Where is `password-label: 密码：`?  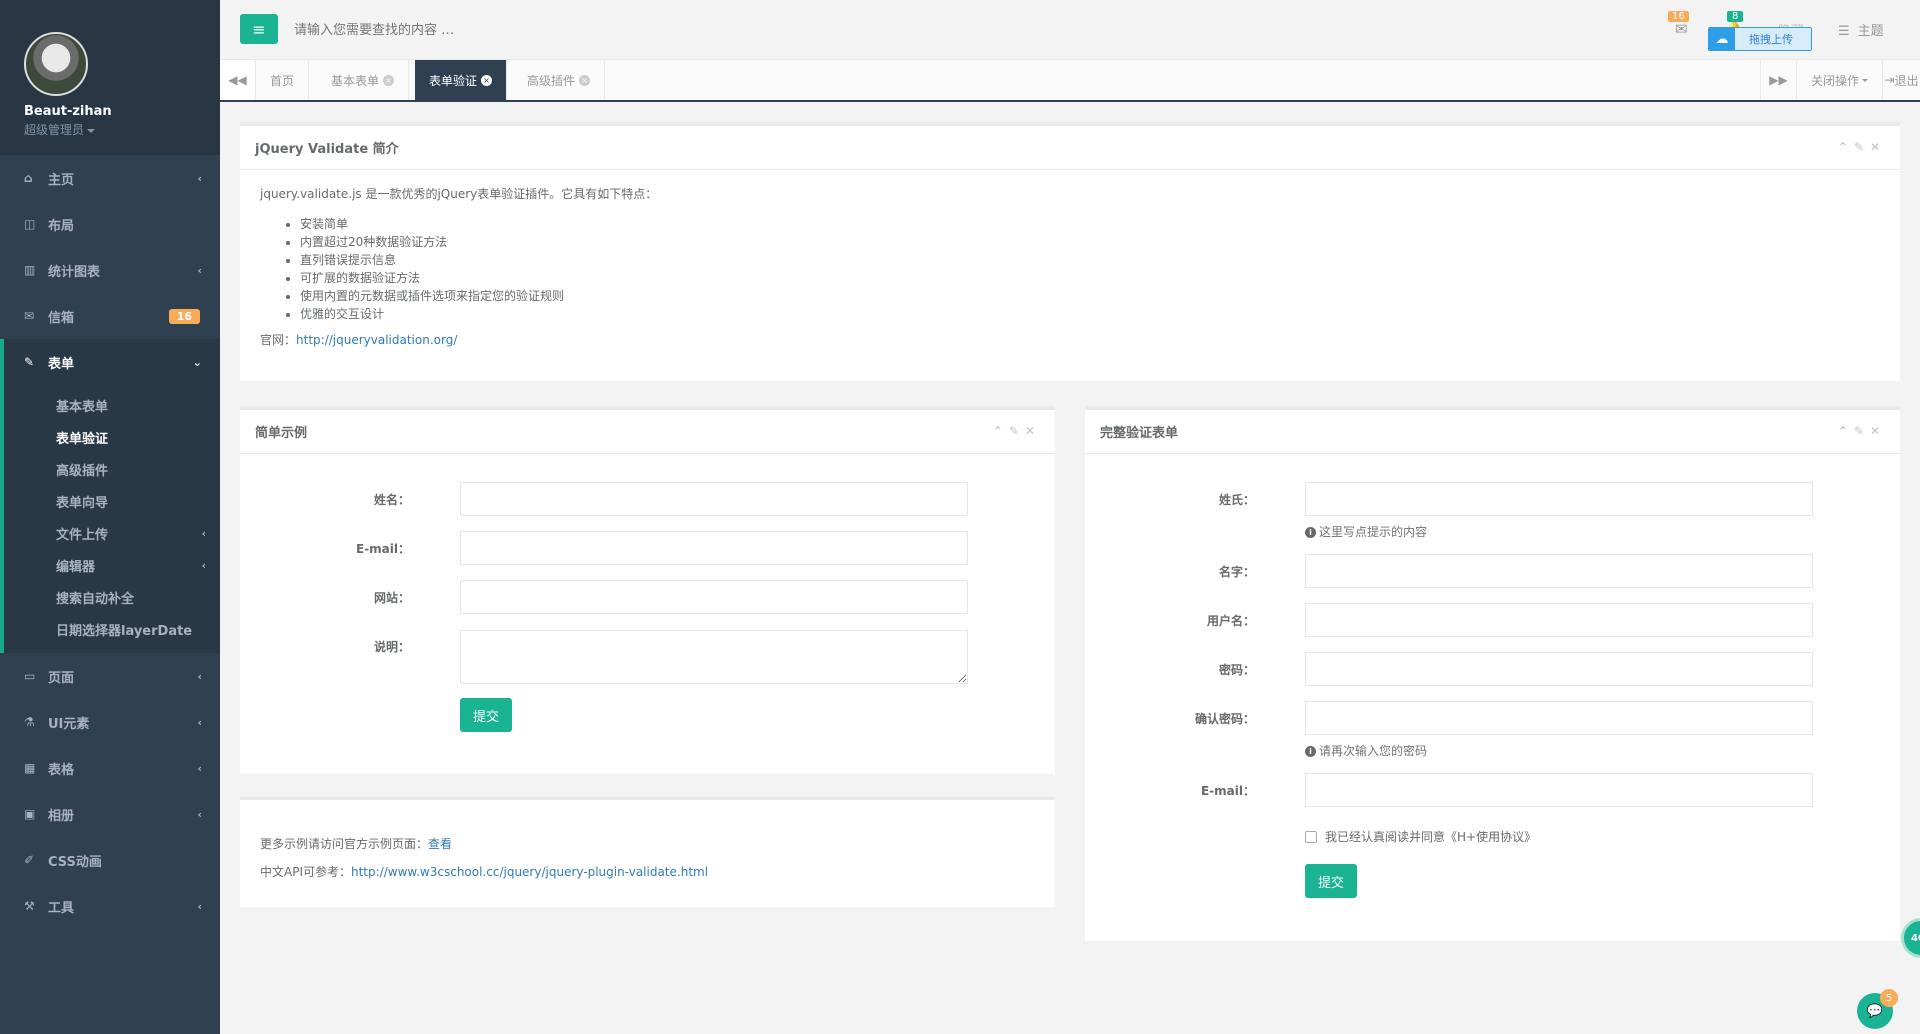 password-label: 密码： is located at coordinates (1236, 670).